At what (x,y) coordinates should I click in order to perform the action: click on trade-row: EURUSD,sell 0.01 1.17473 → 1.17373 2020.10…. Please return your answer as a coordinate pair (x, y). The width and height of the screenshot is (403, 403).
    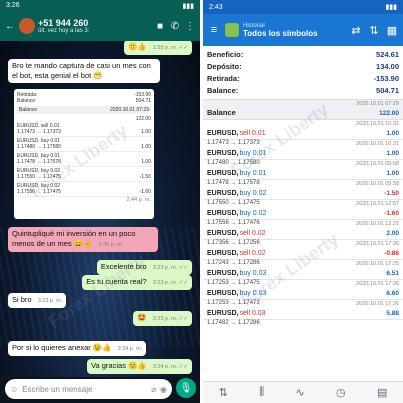
    Looking at the image, I should click on (303, 133).